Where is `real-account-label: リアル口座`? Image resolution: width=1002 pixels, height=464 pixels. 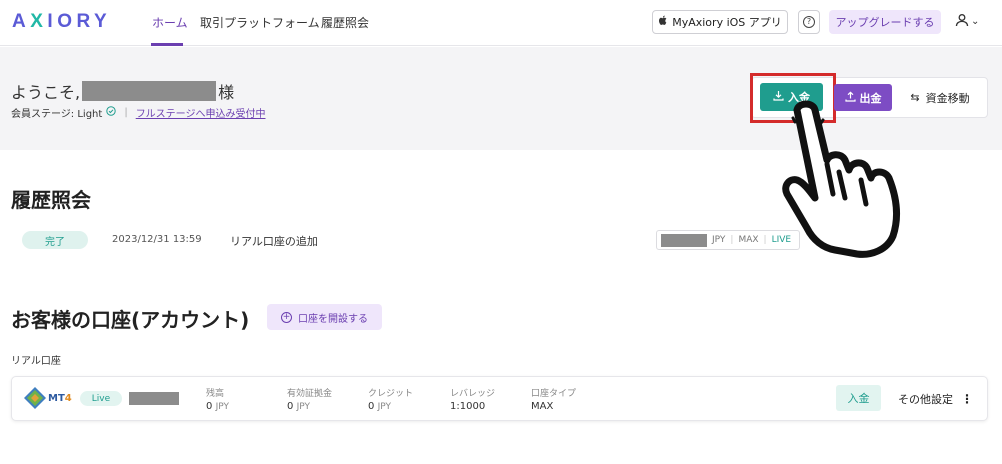
real-account-label: リアル口座 is located at coordinates (36, 361).